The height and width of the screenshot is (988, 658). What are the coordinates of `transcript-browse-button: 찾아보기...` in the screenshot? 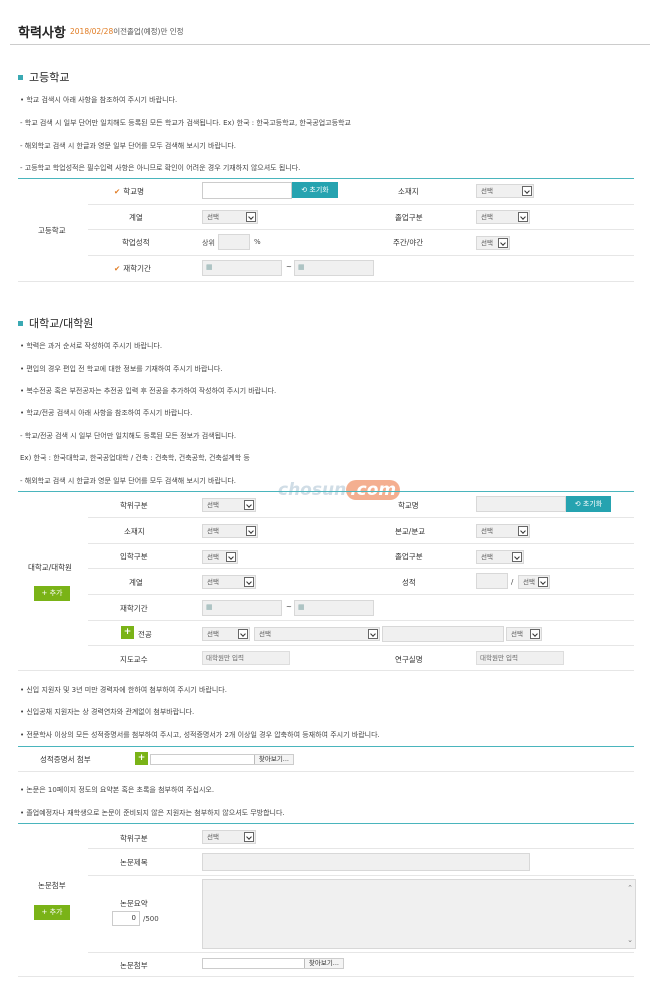 It's located at (273, 759).